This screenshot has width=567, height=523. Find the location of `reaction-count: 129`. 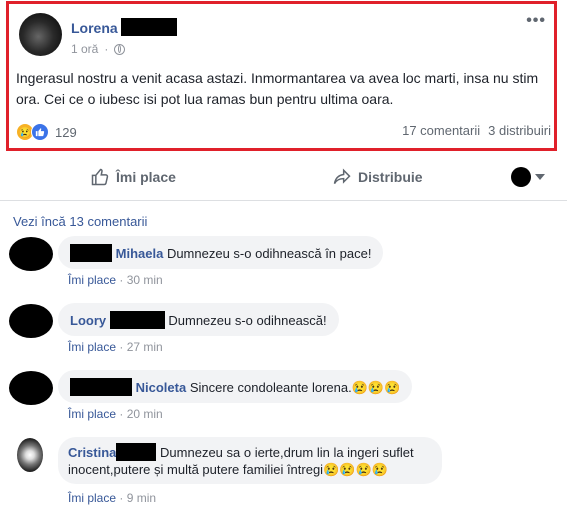

reaction-count: 129 is located at coordinates (66, 132).